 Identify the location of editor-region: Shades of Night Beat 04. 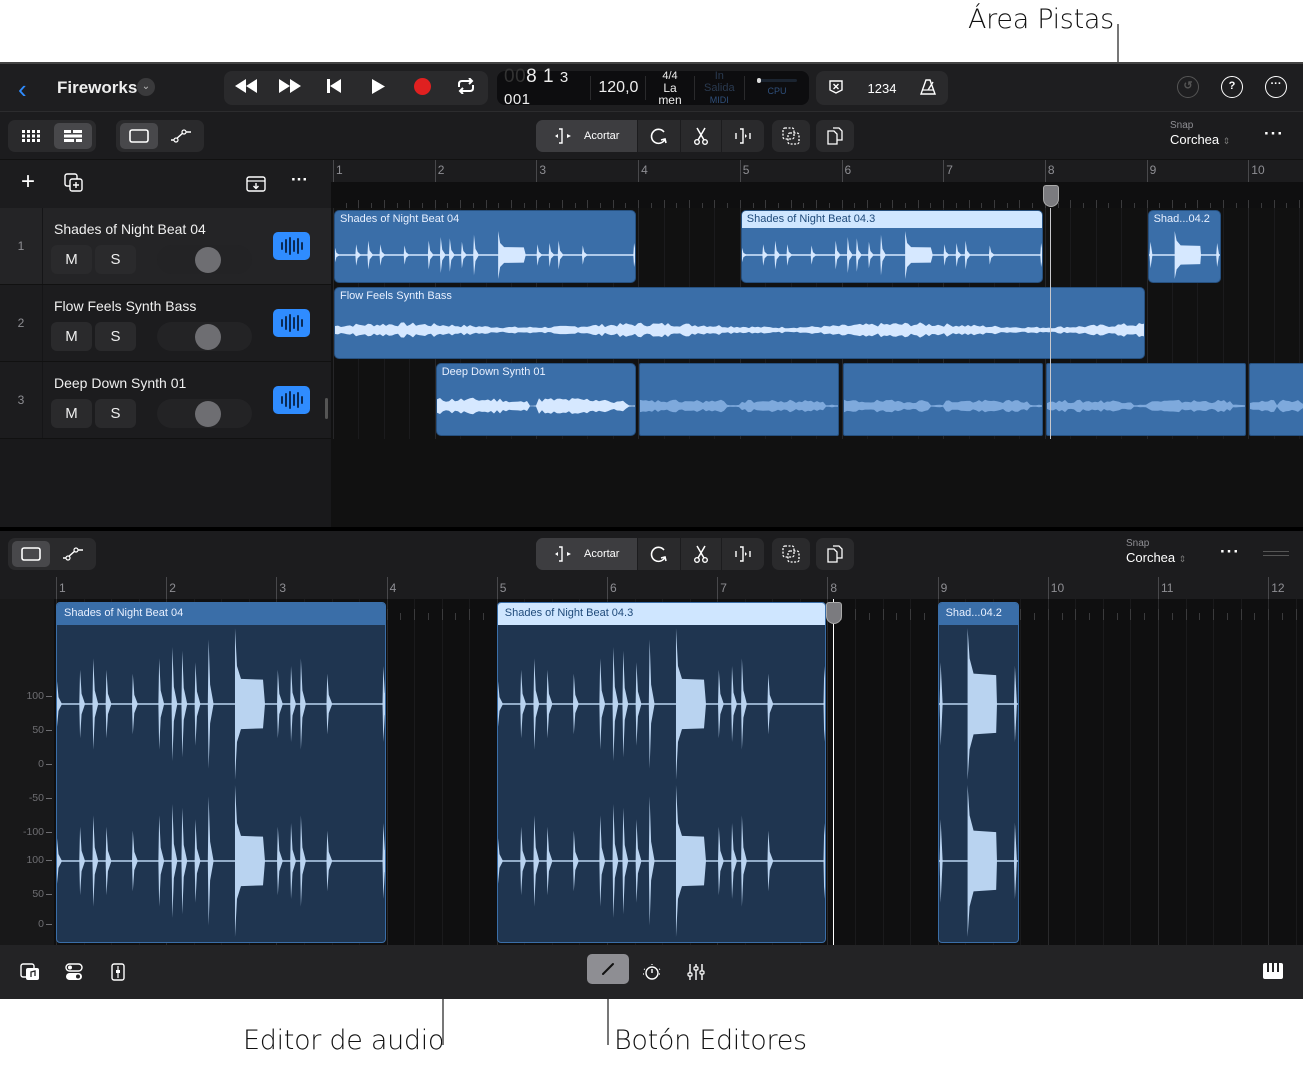
(221, 772).